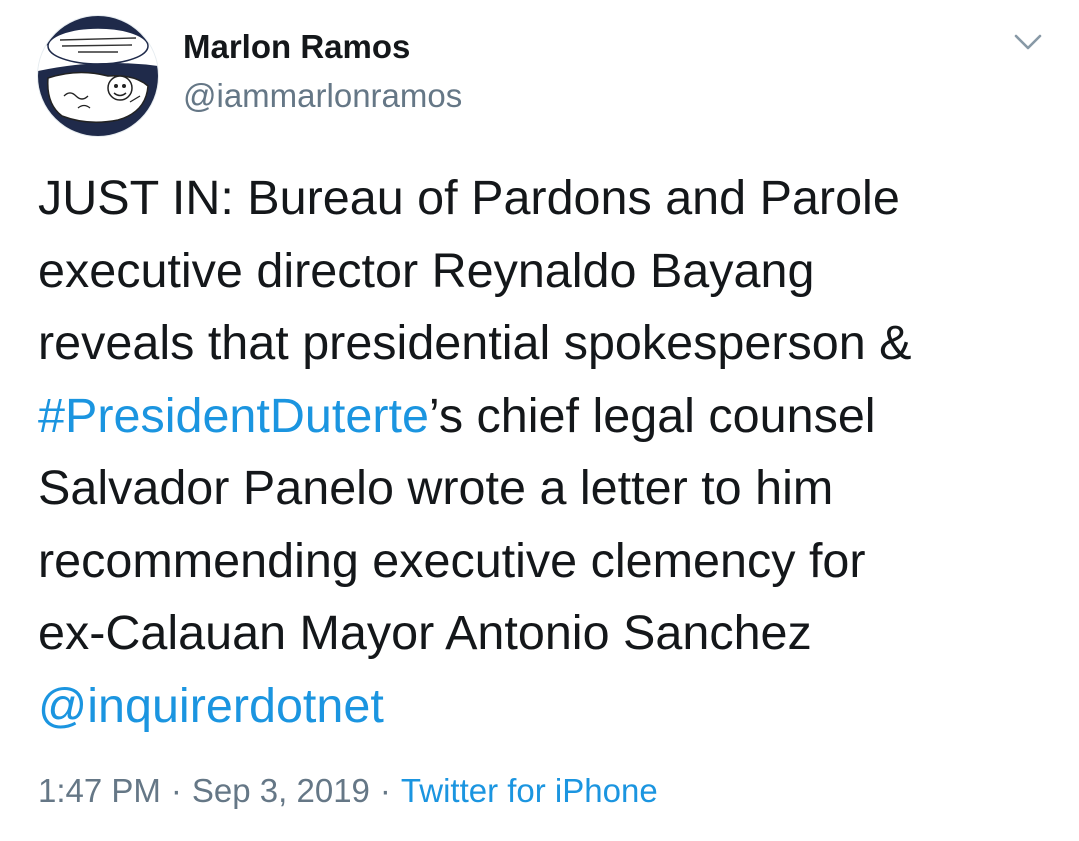 The height and width of the screenshot is (841, 1079). I want to click on author-name: Marlon Ramos, so click(296, 47).